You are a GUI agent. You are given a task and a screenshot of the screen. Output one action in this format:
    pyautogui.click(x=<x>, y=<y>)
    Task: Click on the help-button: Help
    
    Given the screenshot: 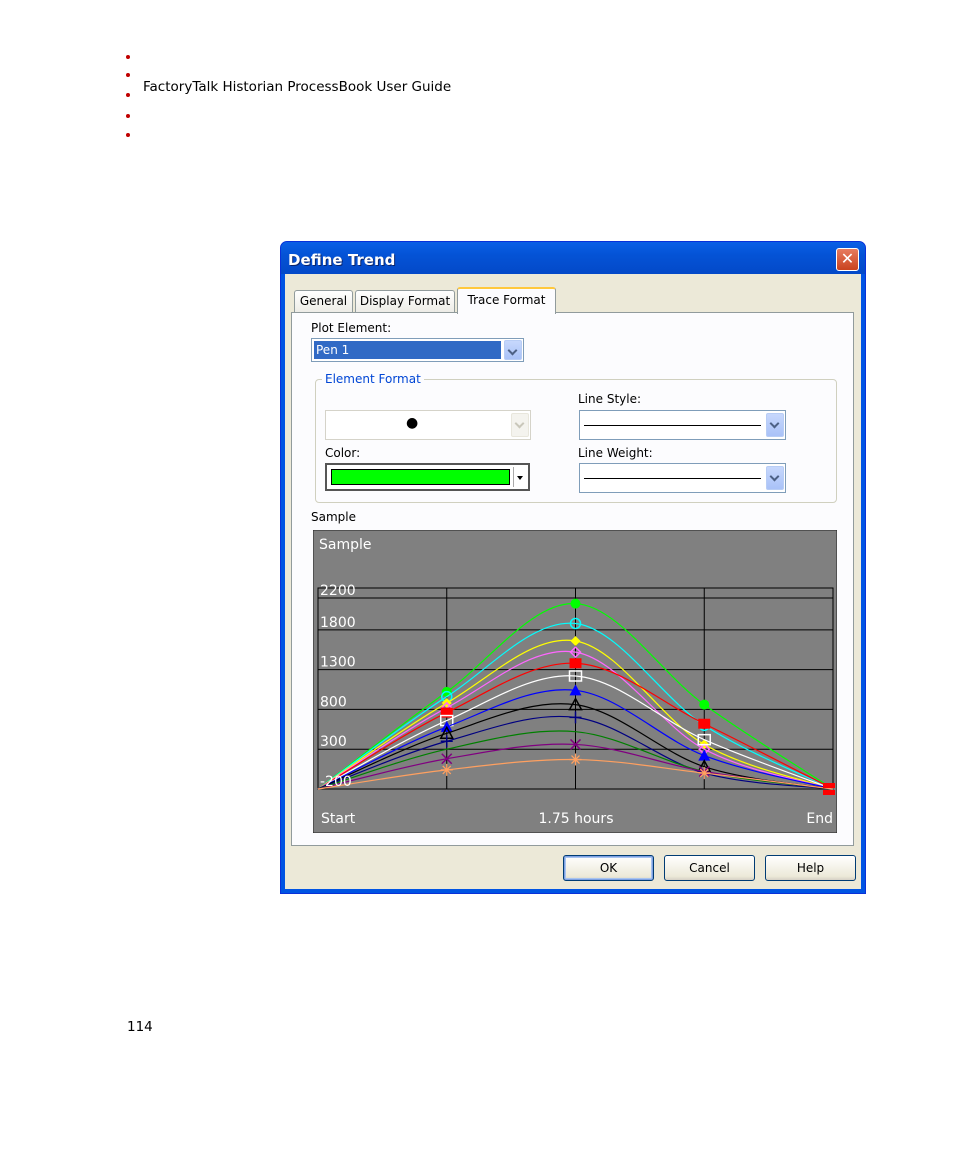 What is the action you would take?
    pyautogui.click(x=810, y=868)
    